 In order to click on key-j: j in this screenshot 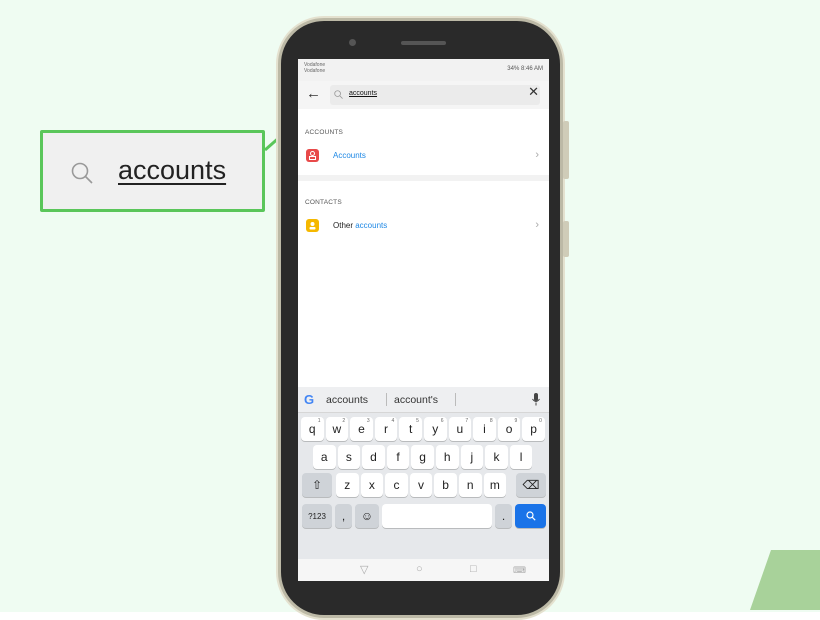, I will do `click(472, 457)`.